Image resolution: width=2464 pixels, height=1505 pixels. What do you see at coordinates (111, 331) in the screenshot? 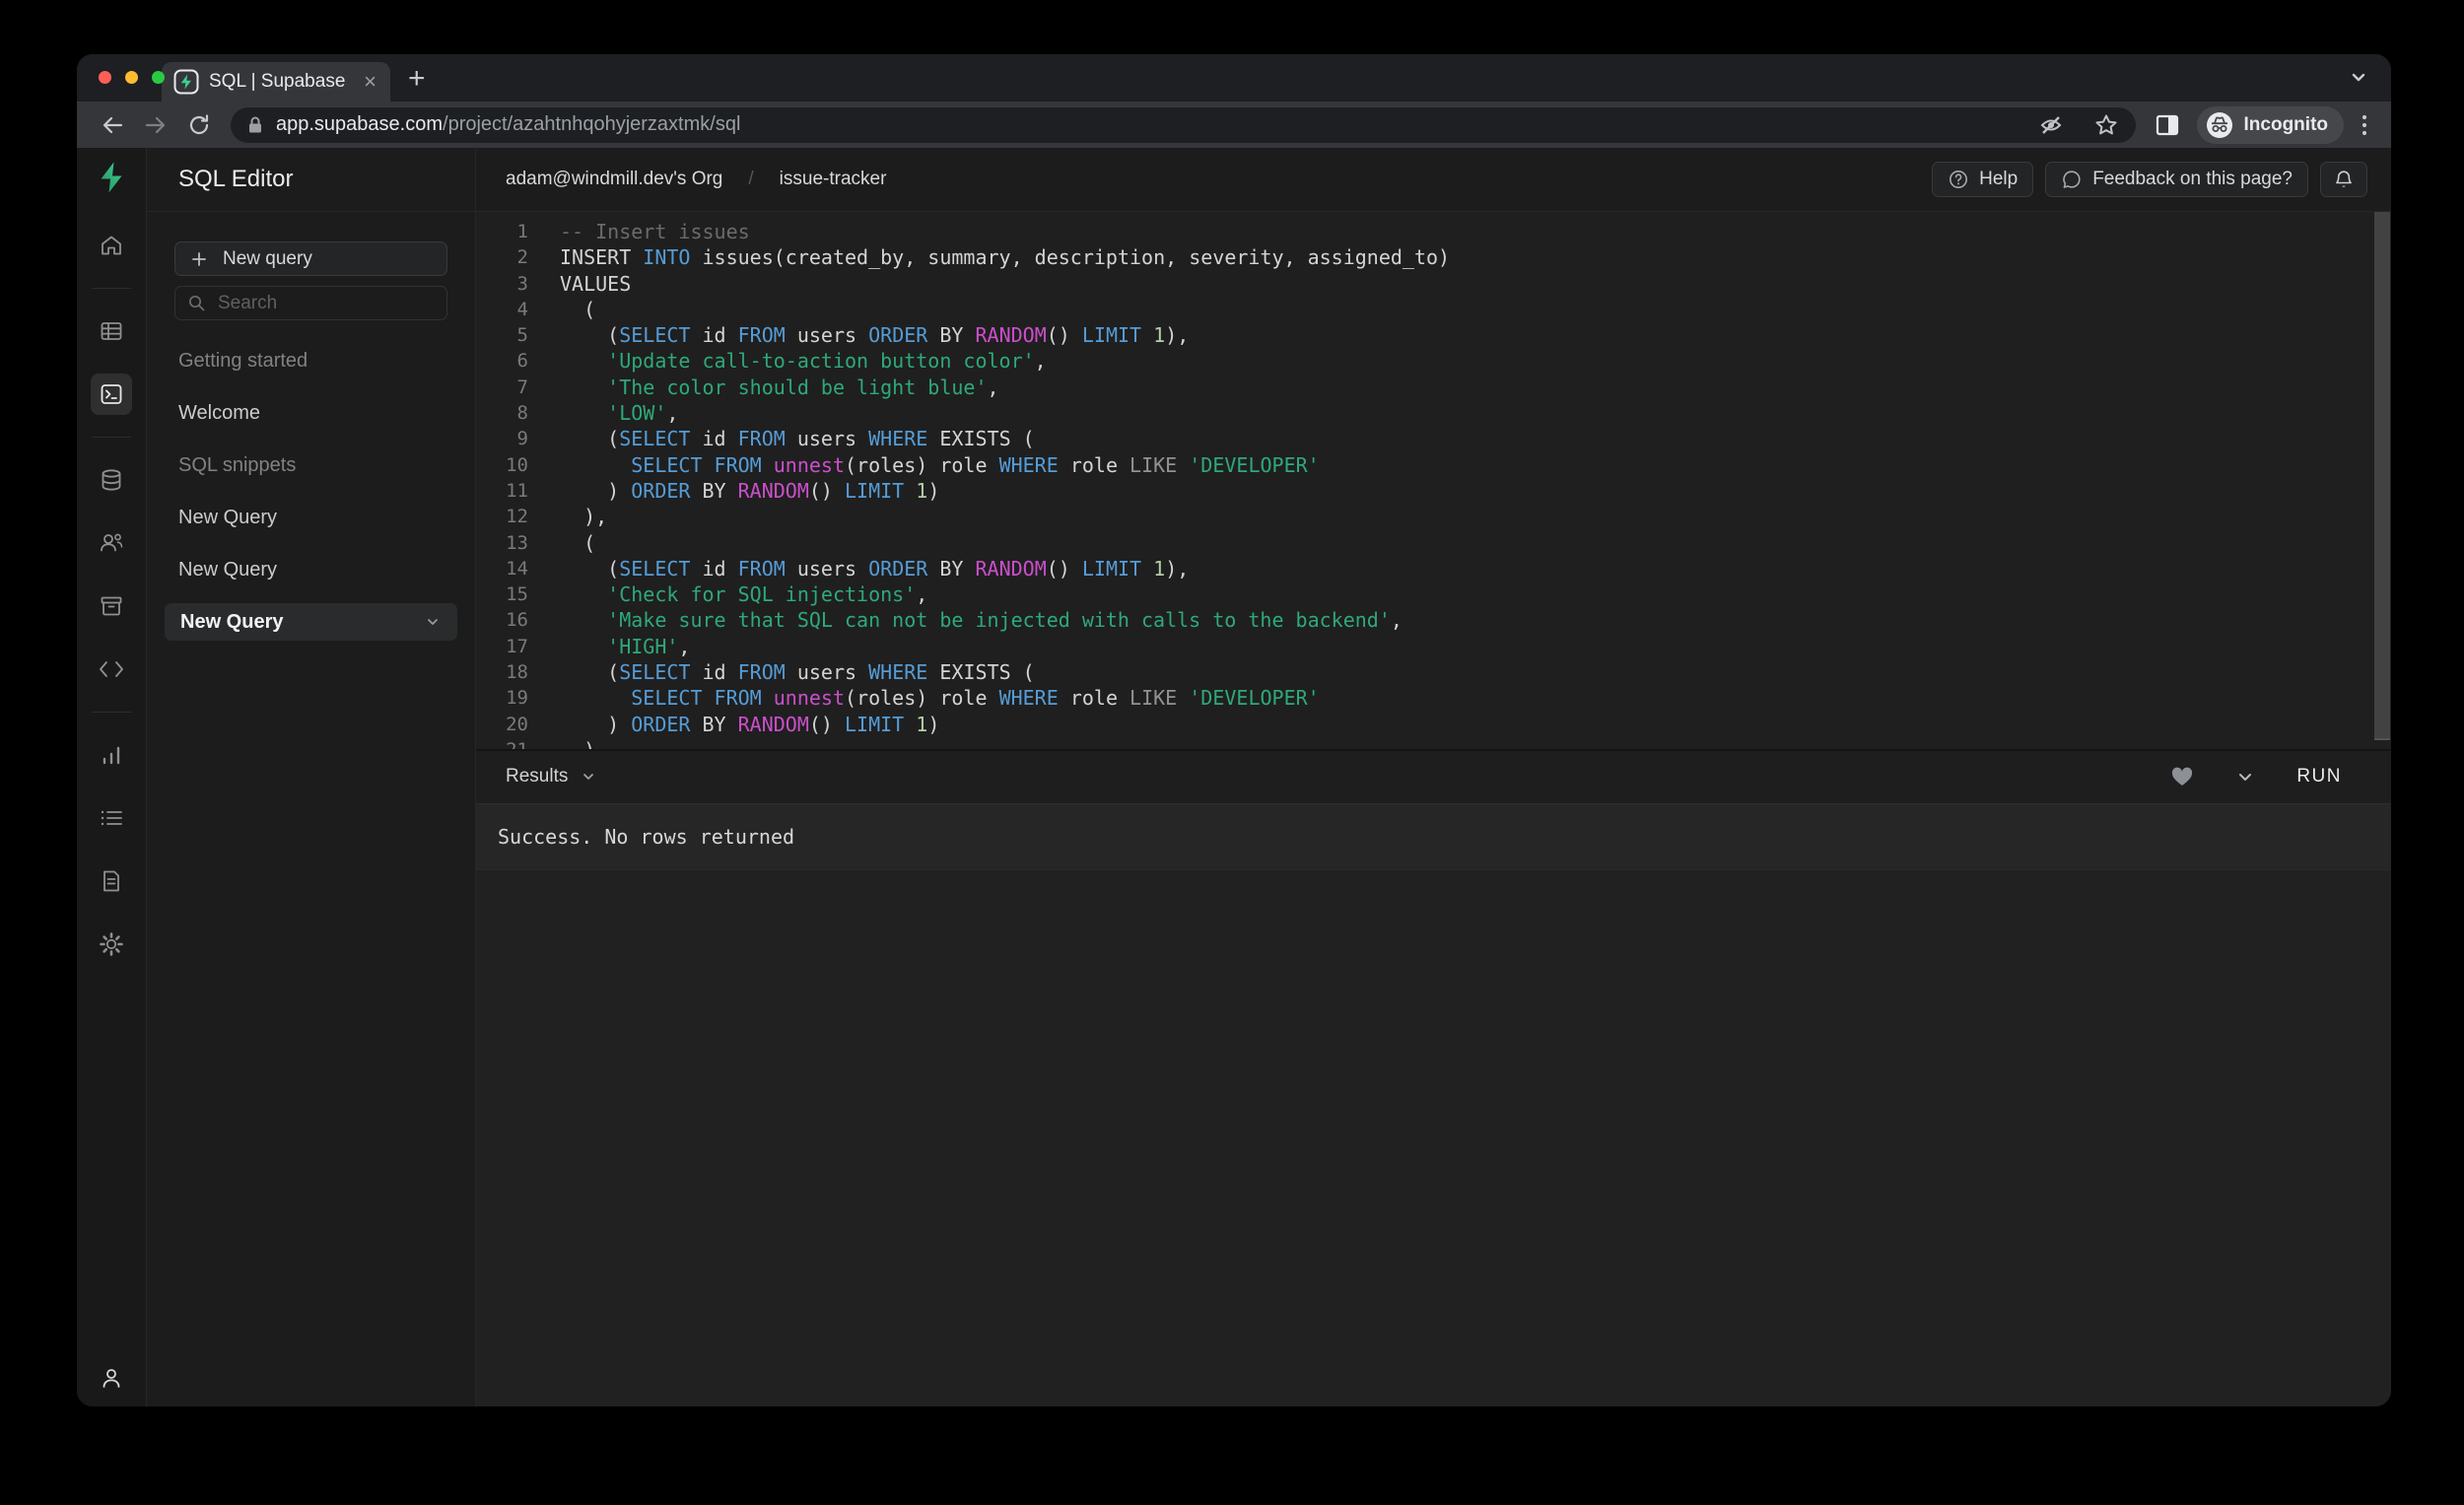
I see `sidebar-item-table-editor` at bounding box center [111, 331].